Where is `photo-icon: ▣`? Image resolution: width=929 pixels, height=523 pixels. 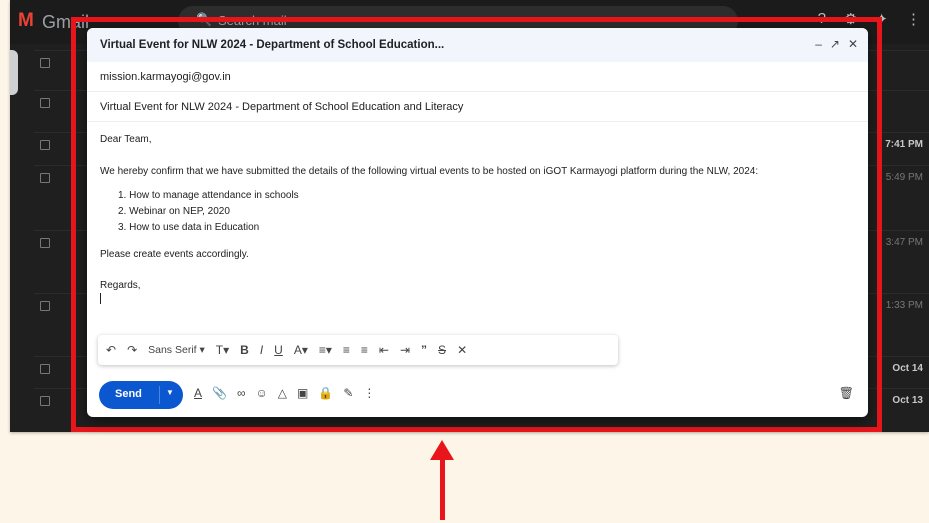
photo-icon: ▣ is located at coordinates (302, 393).